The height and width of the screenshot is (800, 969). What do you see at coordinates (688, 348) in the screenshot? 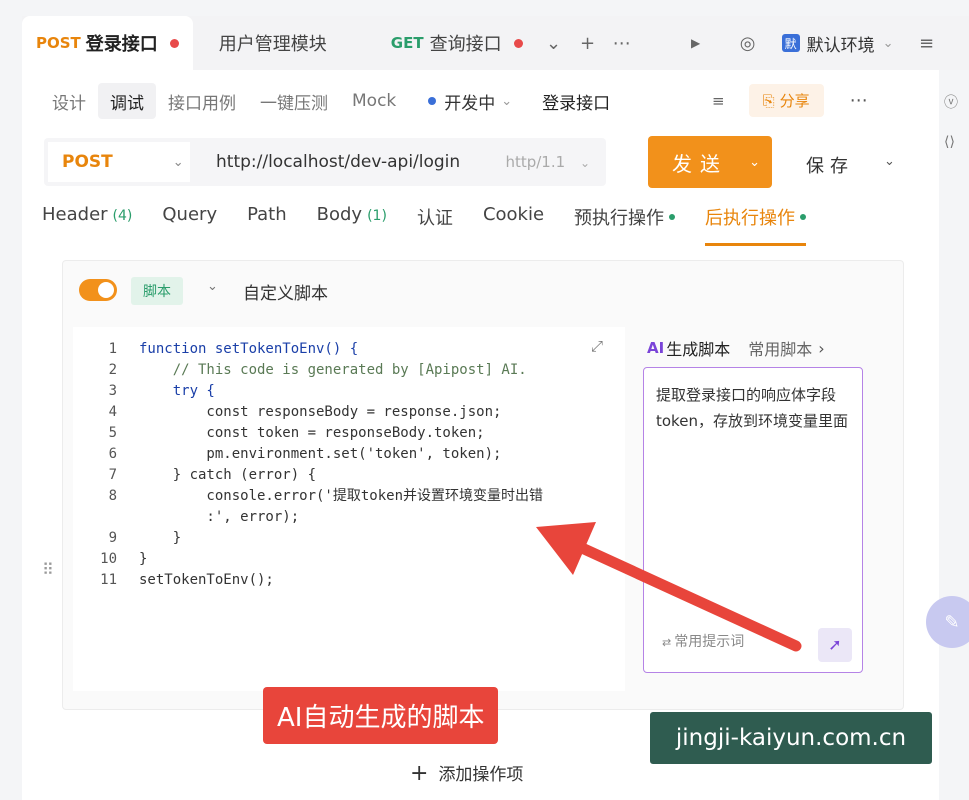
I see `tab-generate-script: AI 生成脚本` at bounding box center [688, 348].